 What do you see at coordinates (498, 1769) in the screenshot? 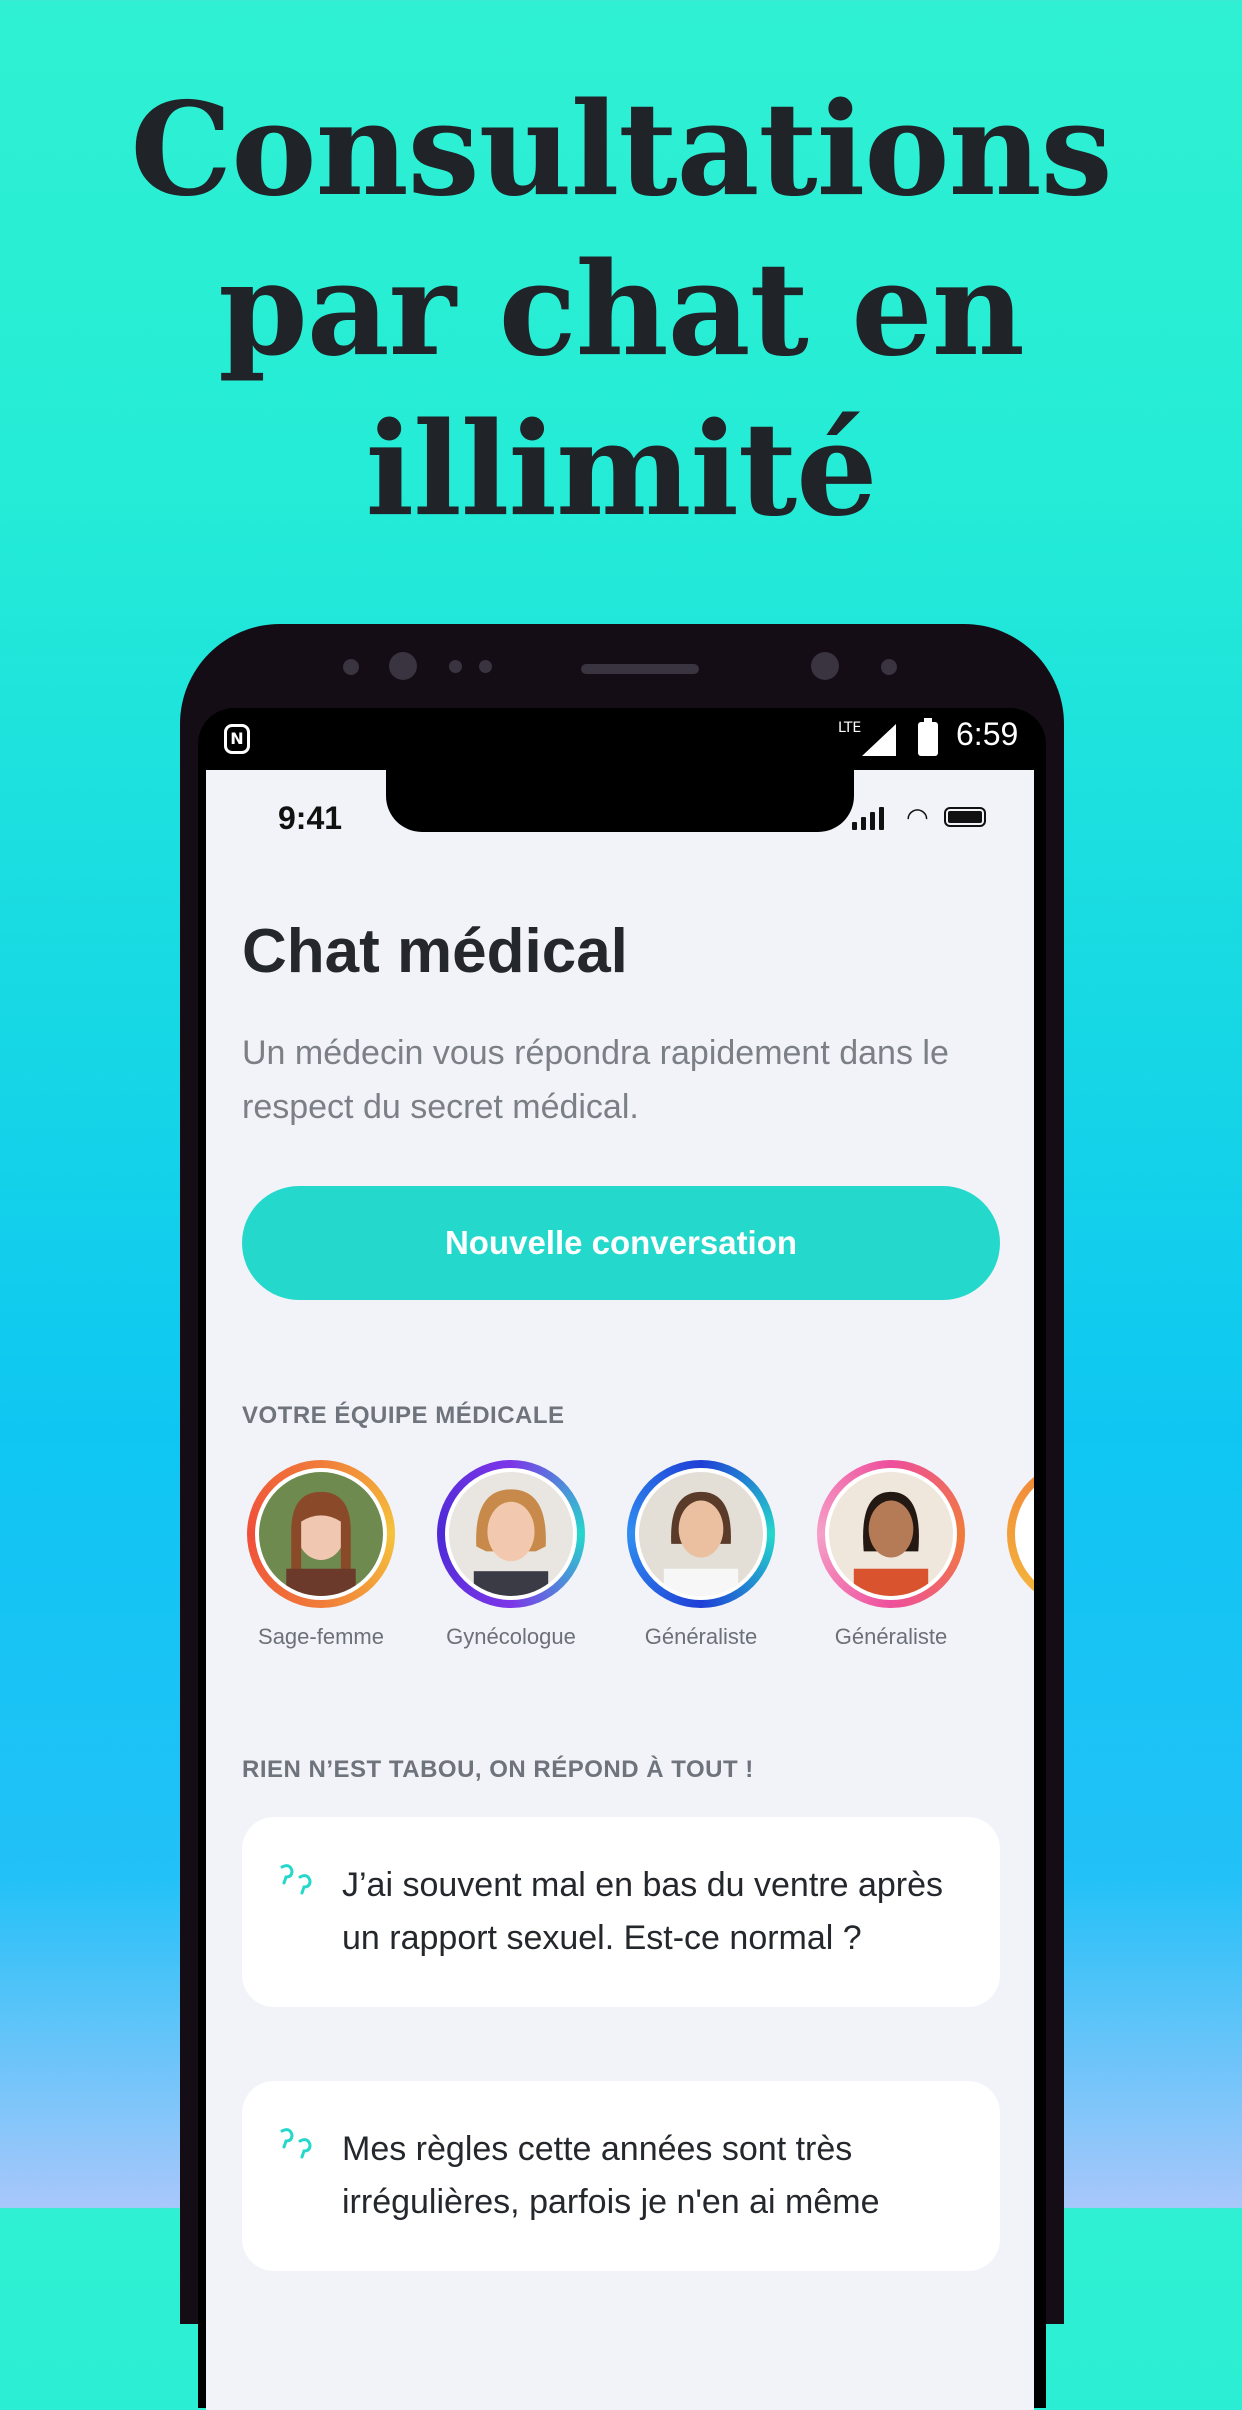
I see `faq-heading: RIEN N’EST TABOU, ON RÉPOND À TOUT !` at bounding box center [498, 1769].